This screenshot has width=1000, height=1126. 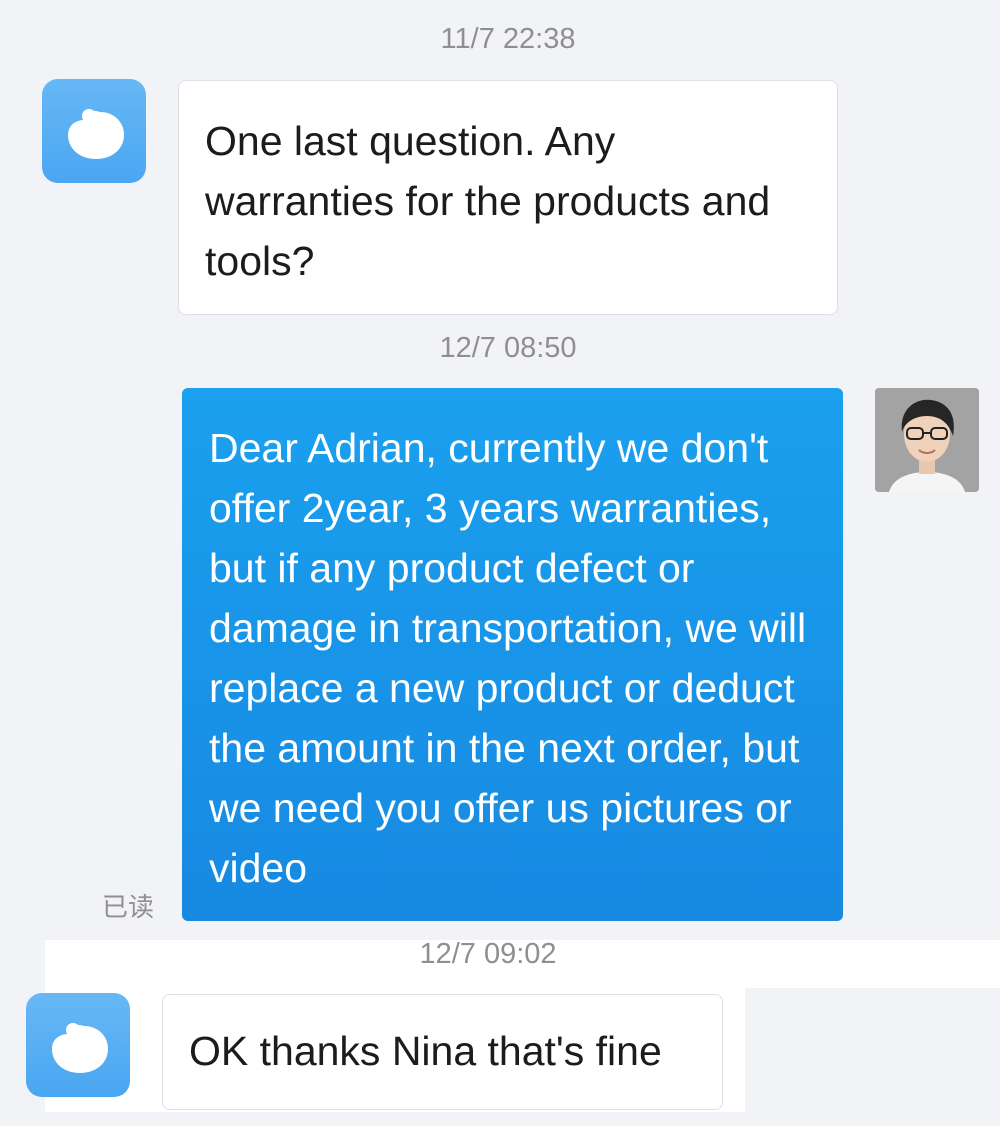 What do you see at coordinates (488, 954) in the screenshot?
I see `message-timestamp: 12/7 09:02` at bounding box center [488, 954].